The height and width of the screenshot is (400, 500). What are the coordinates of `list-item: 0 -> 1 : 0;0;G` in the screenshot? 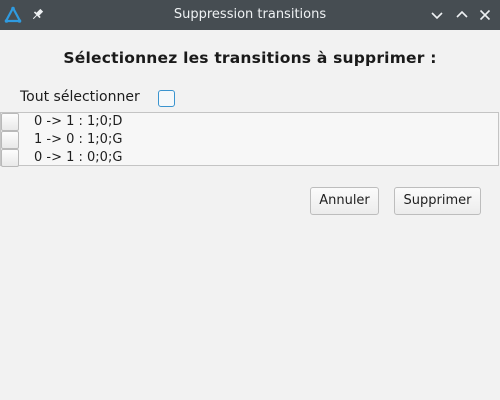 It's located at (249, 158).